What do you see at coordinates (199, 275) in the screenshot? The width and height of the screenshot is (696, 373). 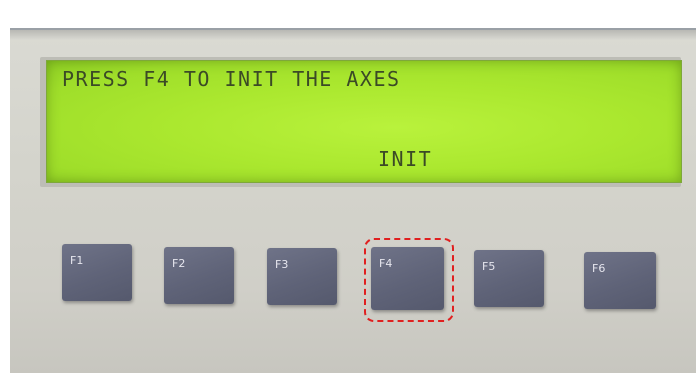 I see `f2-key: F2` at bounding box center [199, 275].